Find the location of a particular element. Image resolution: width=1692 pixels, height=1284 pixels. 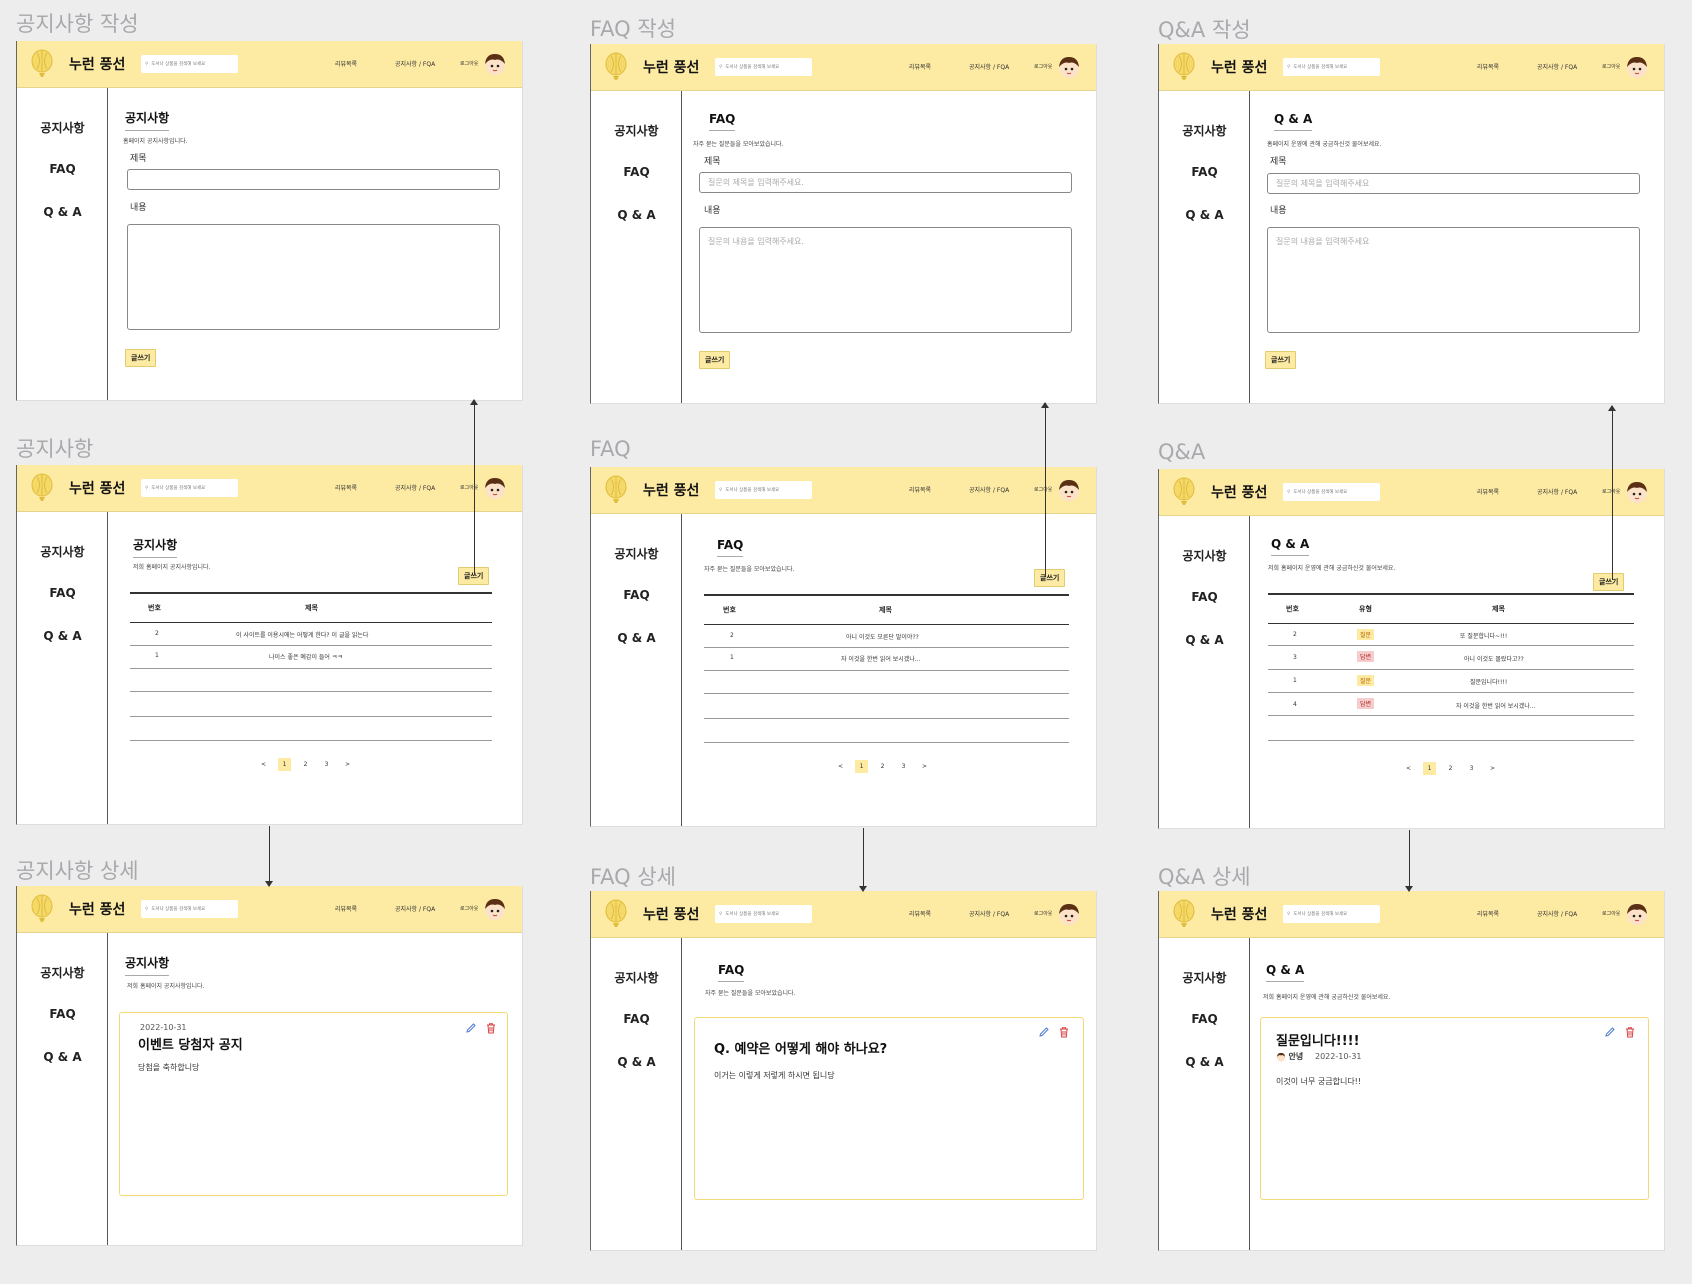

title-input is located at coordinates (313, 179).